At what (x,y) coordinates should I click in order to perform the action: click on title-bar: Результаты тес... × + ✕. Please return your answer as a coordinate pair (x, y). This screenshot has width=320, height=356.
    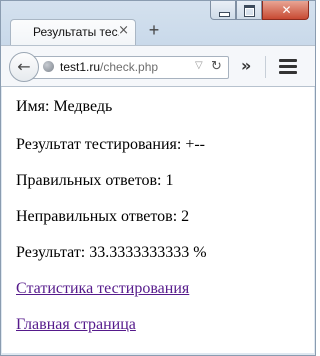
    Looking at the image, I should click on (158, 23).